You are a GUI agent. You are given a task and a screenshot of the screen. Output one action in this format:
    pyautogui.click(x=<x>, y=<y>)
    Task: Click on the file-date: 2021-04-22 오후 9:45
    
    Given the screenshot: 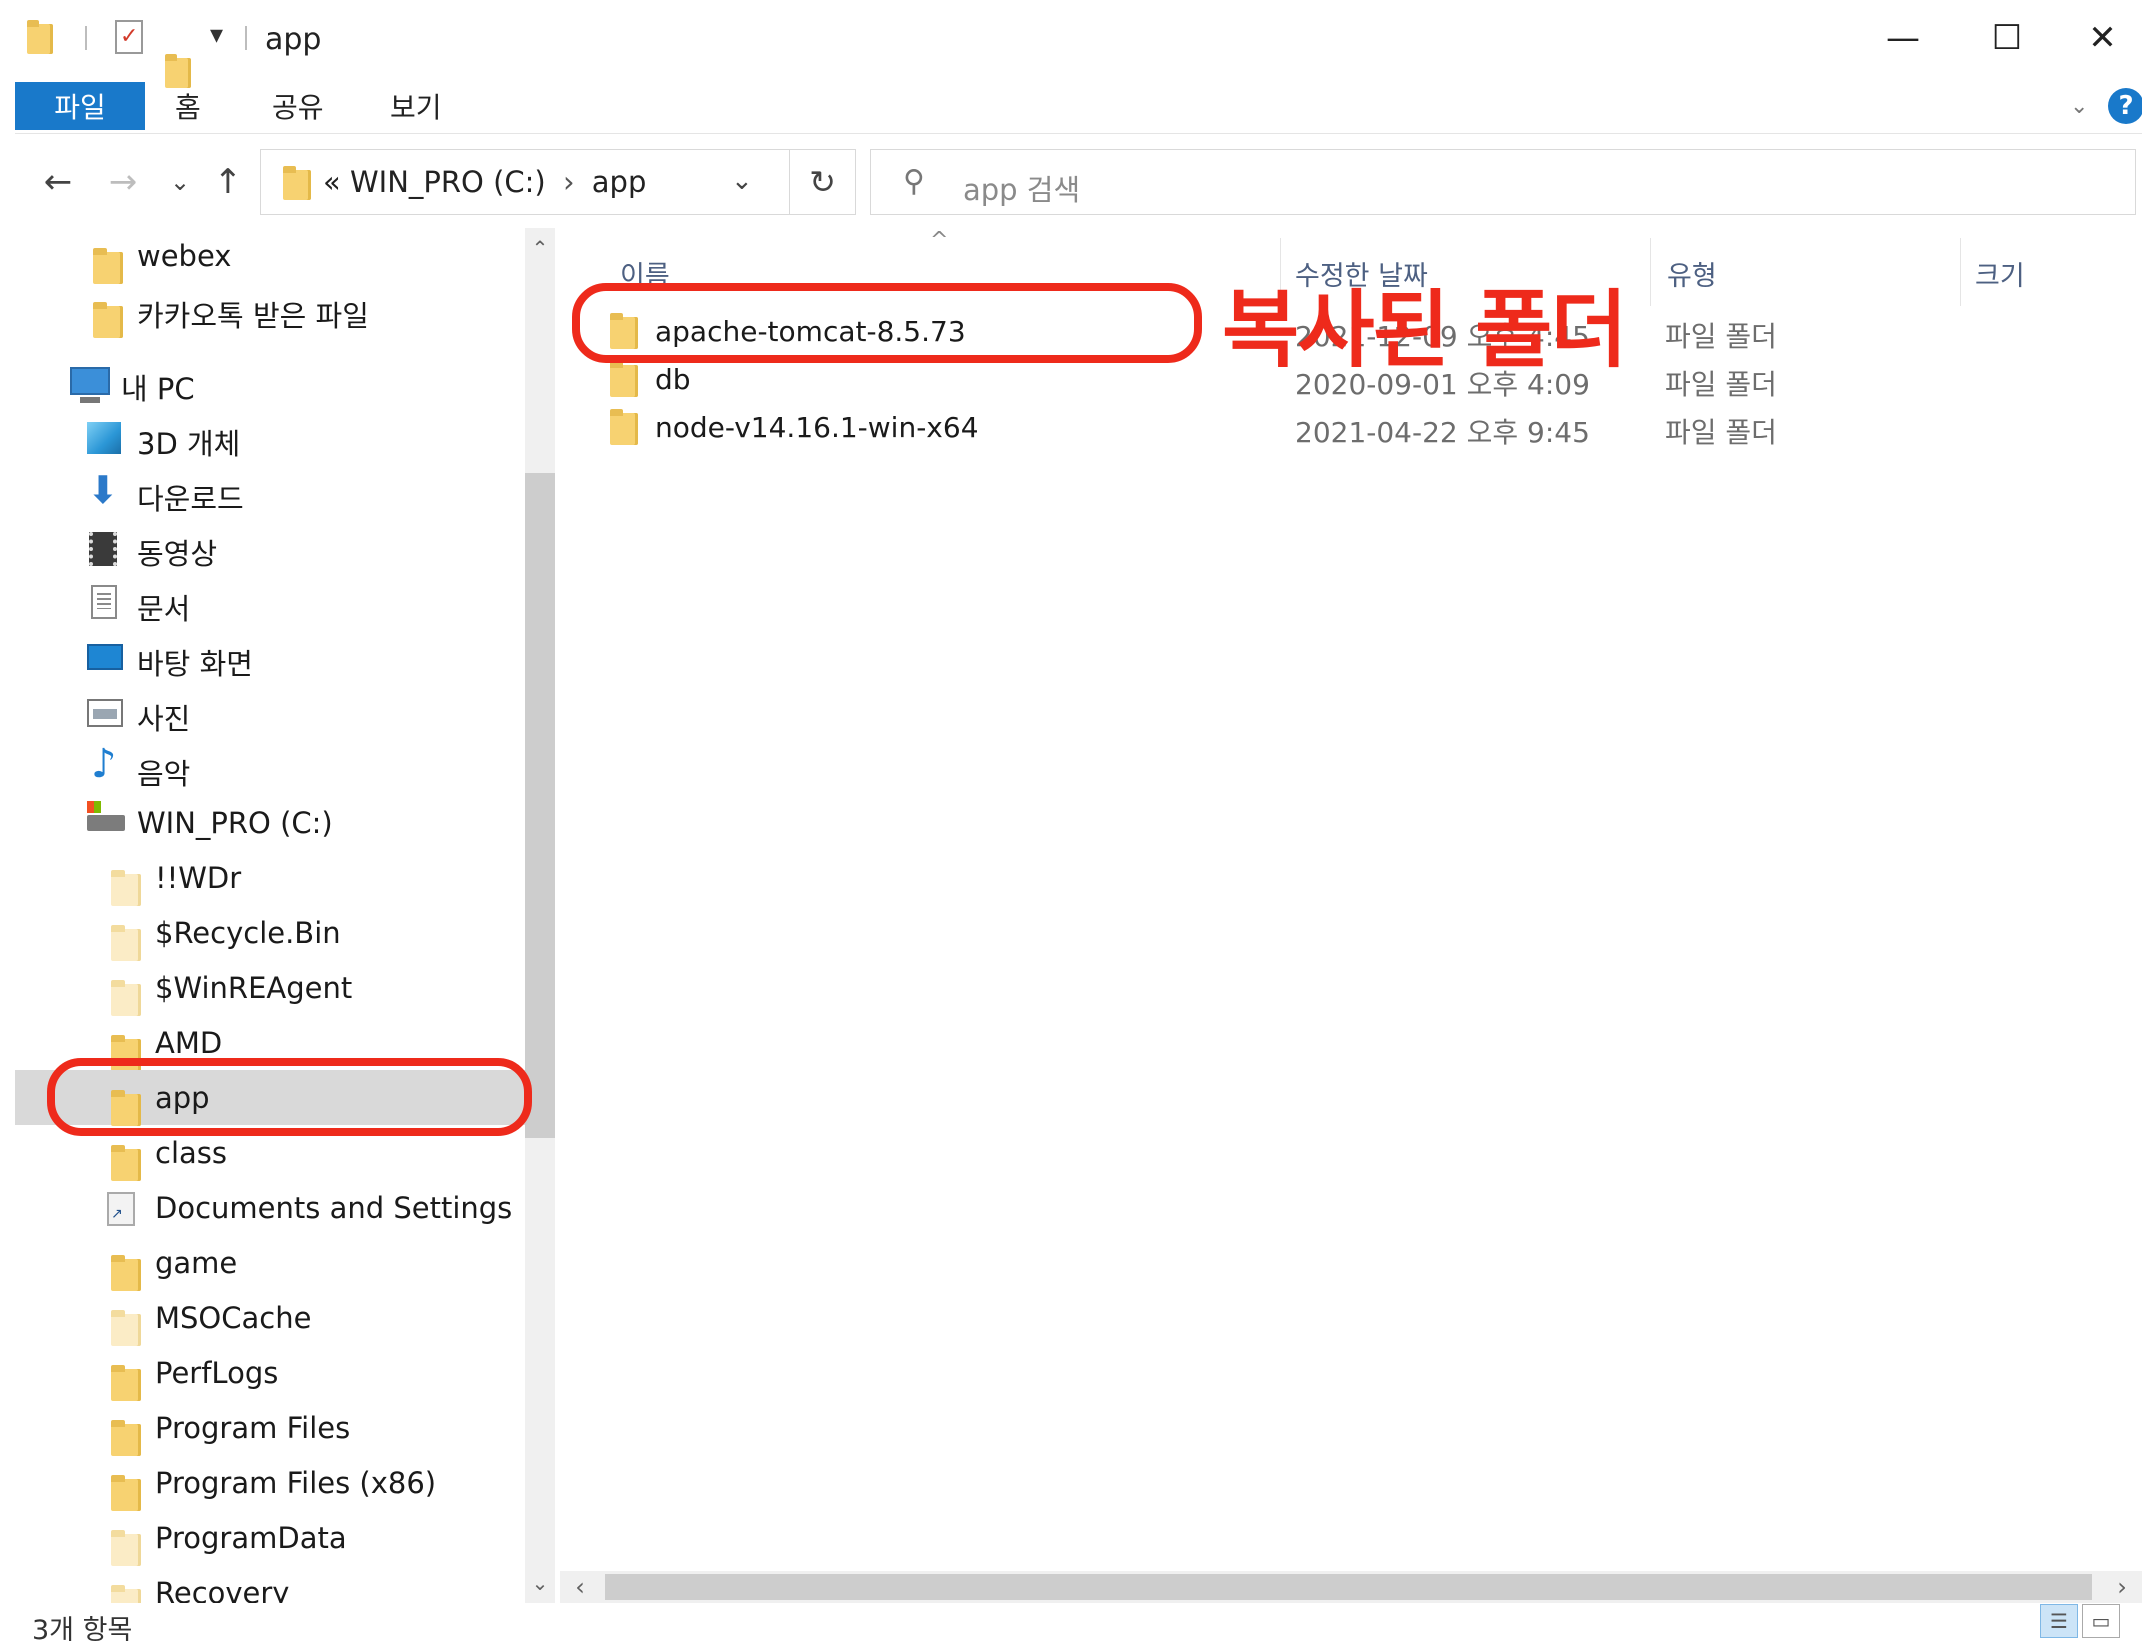 What is the action you would take?
    pyautogui.click(x=1442, y=432)
    